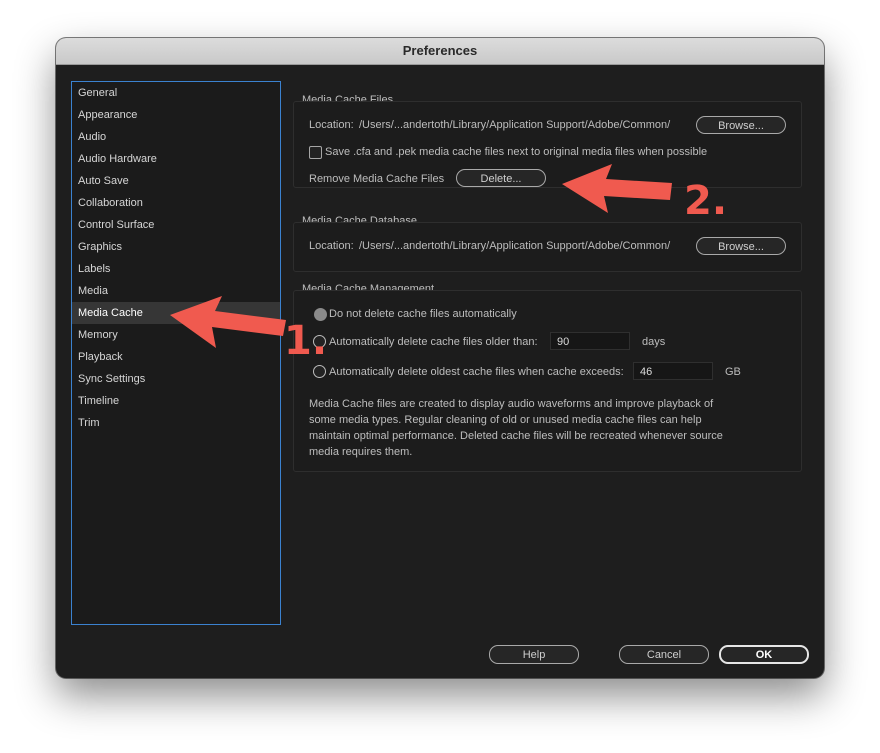 The image size is (880, 753). I want to click on ok-button: OK, so click(764, 654).